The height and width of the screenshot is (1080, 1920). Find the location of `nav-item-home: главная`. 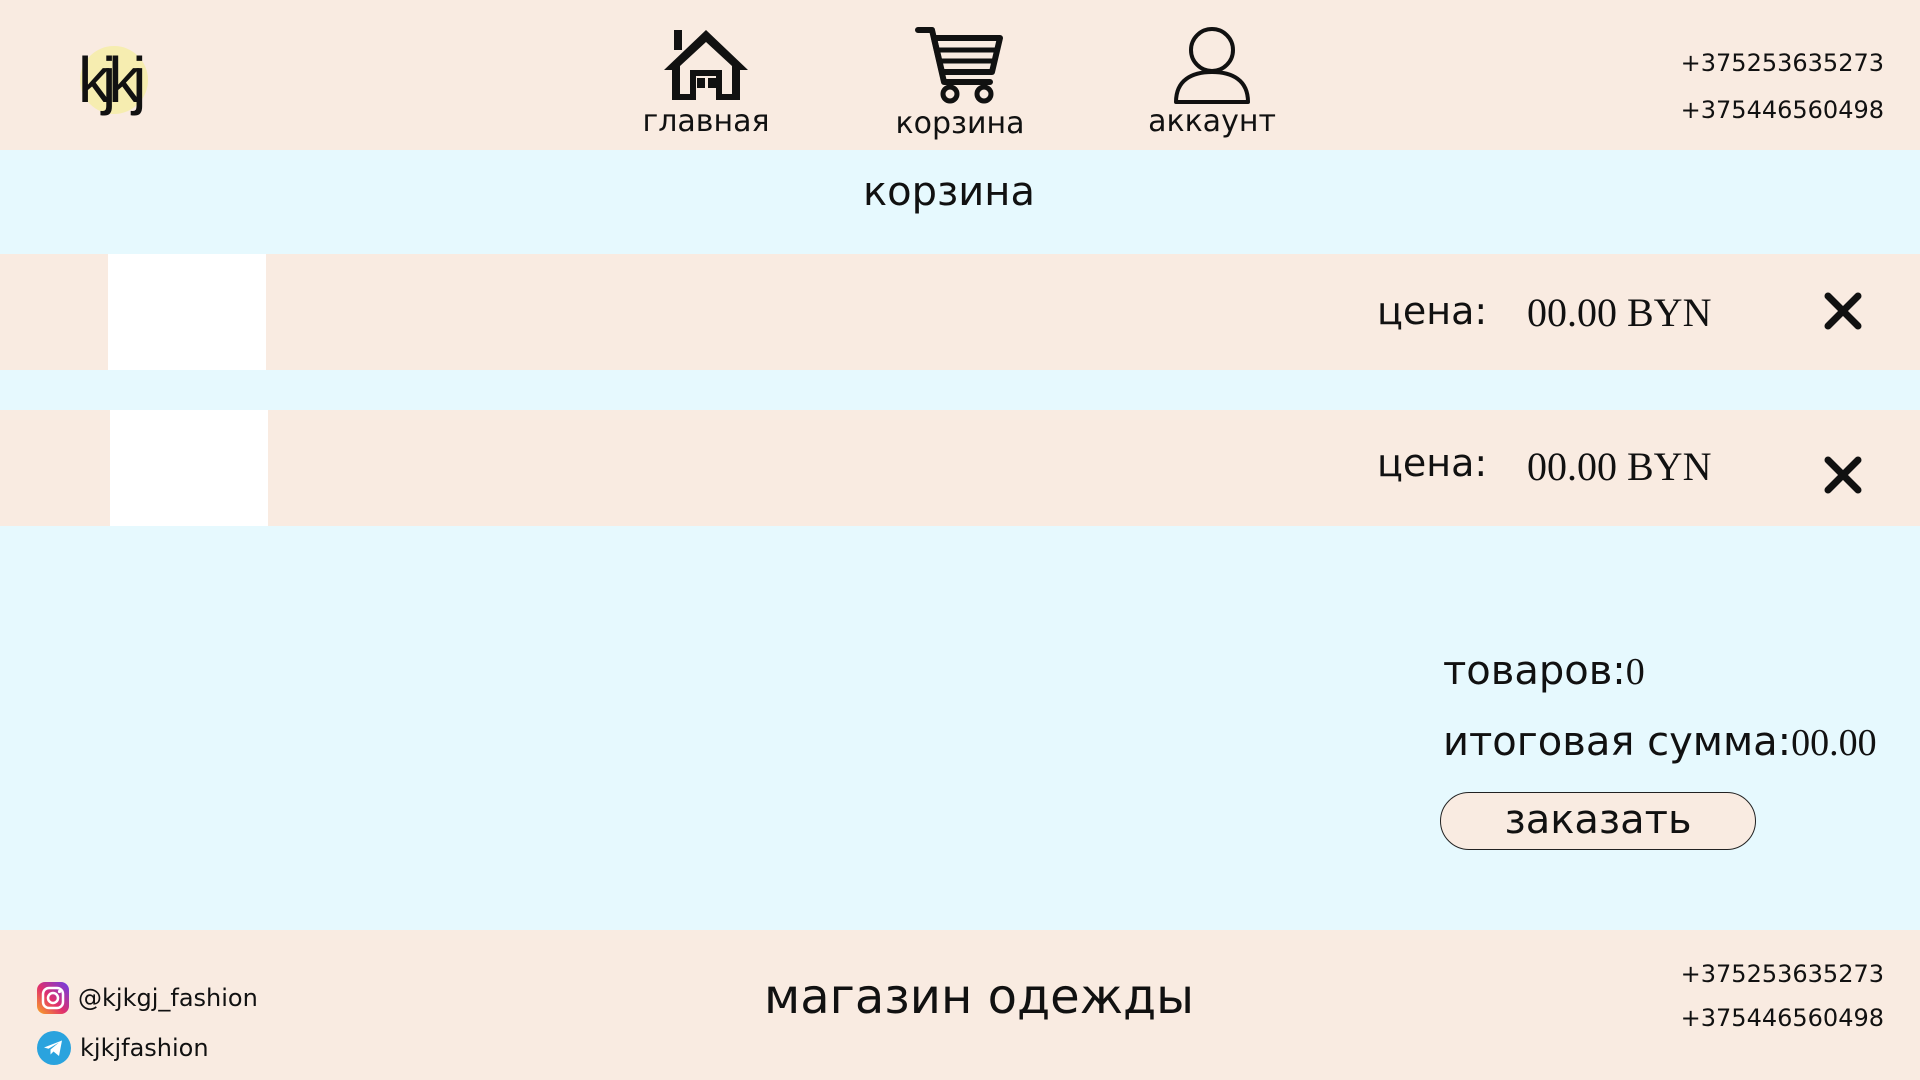

nav-item-home: главная is located at coordinates (706, 84).